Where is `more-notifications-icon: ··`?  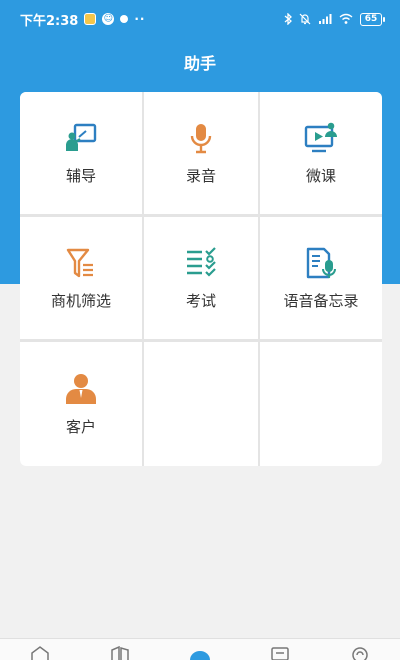 more-notifications-icon: ·· is located at coordinates (140, 19).